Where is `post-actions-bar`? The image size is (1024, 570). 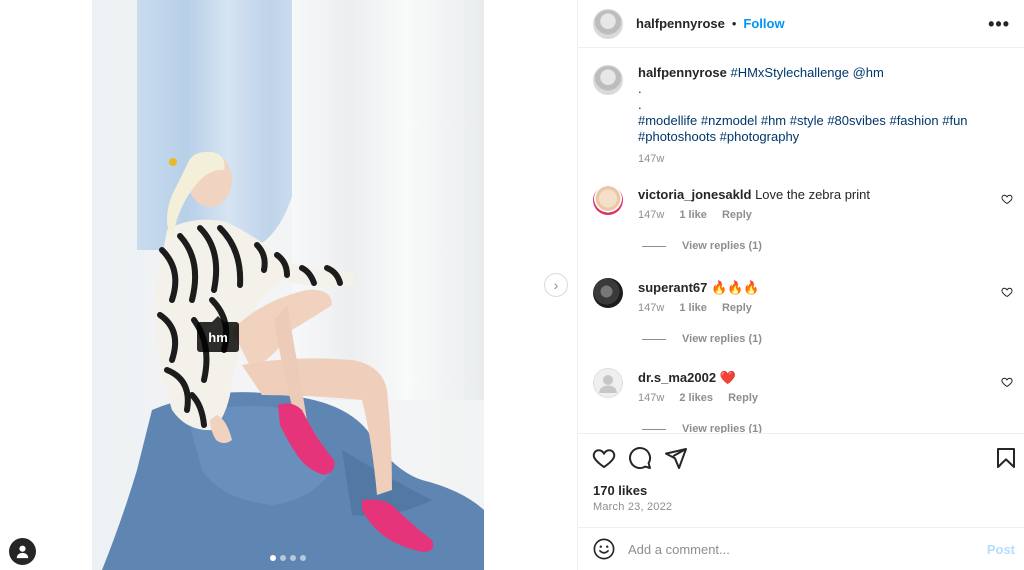
post-actions-bar is located at coordinates (801, 457).